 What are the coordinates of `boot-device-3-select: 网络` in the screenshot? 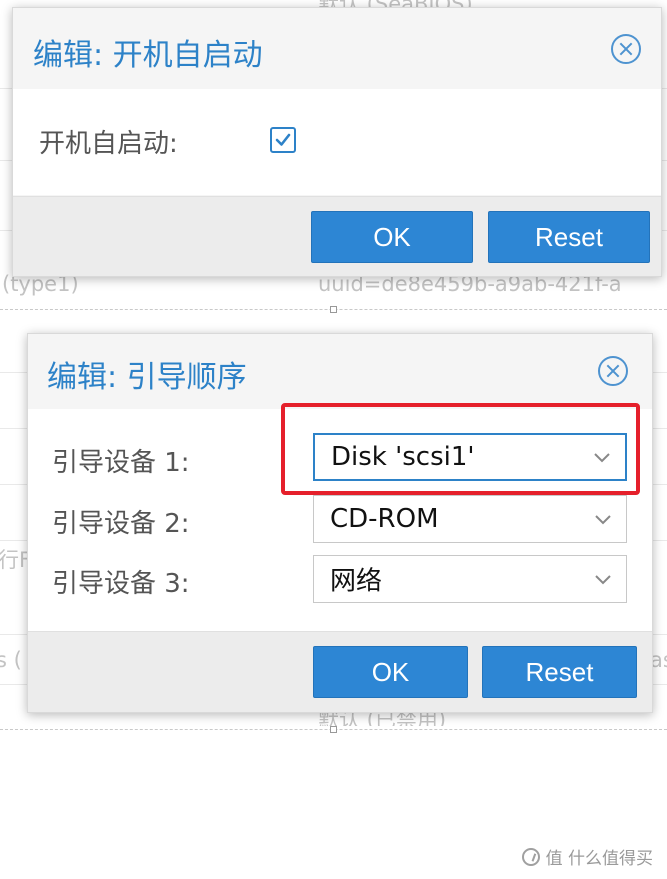 It's located at (470, 579).